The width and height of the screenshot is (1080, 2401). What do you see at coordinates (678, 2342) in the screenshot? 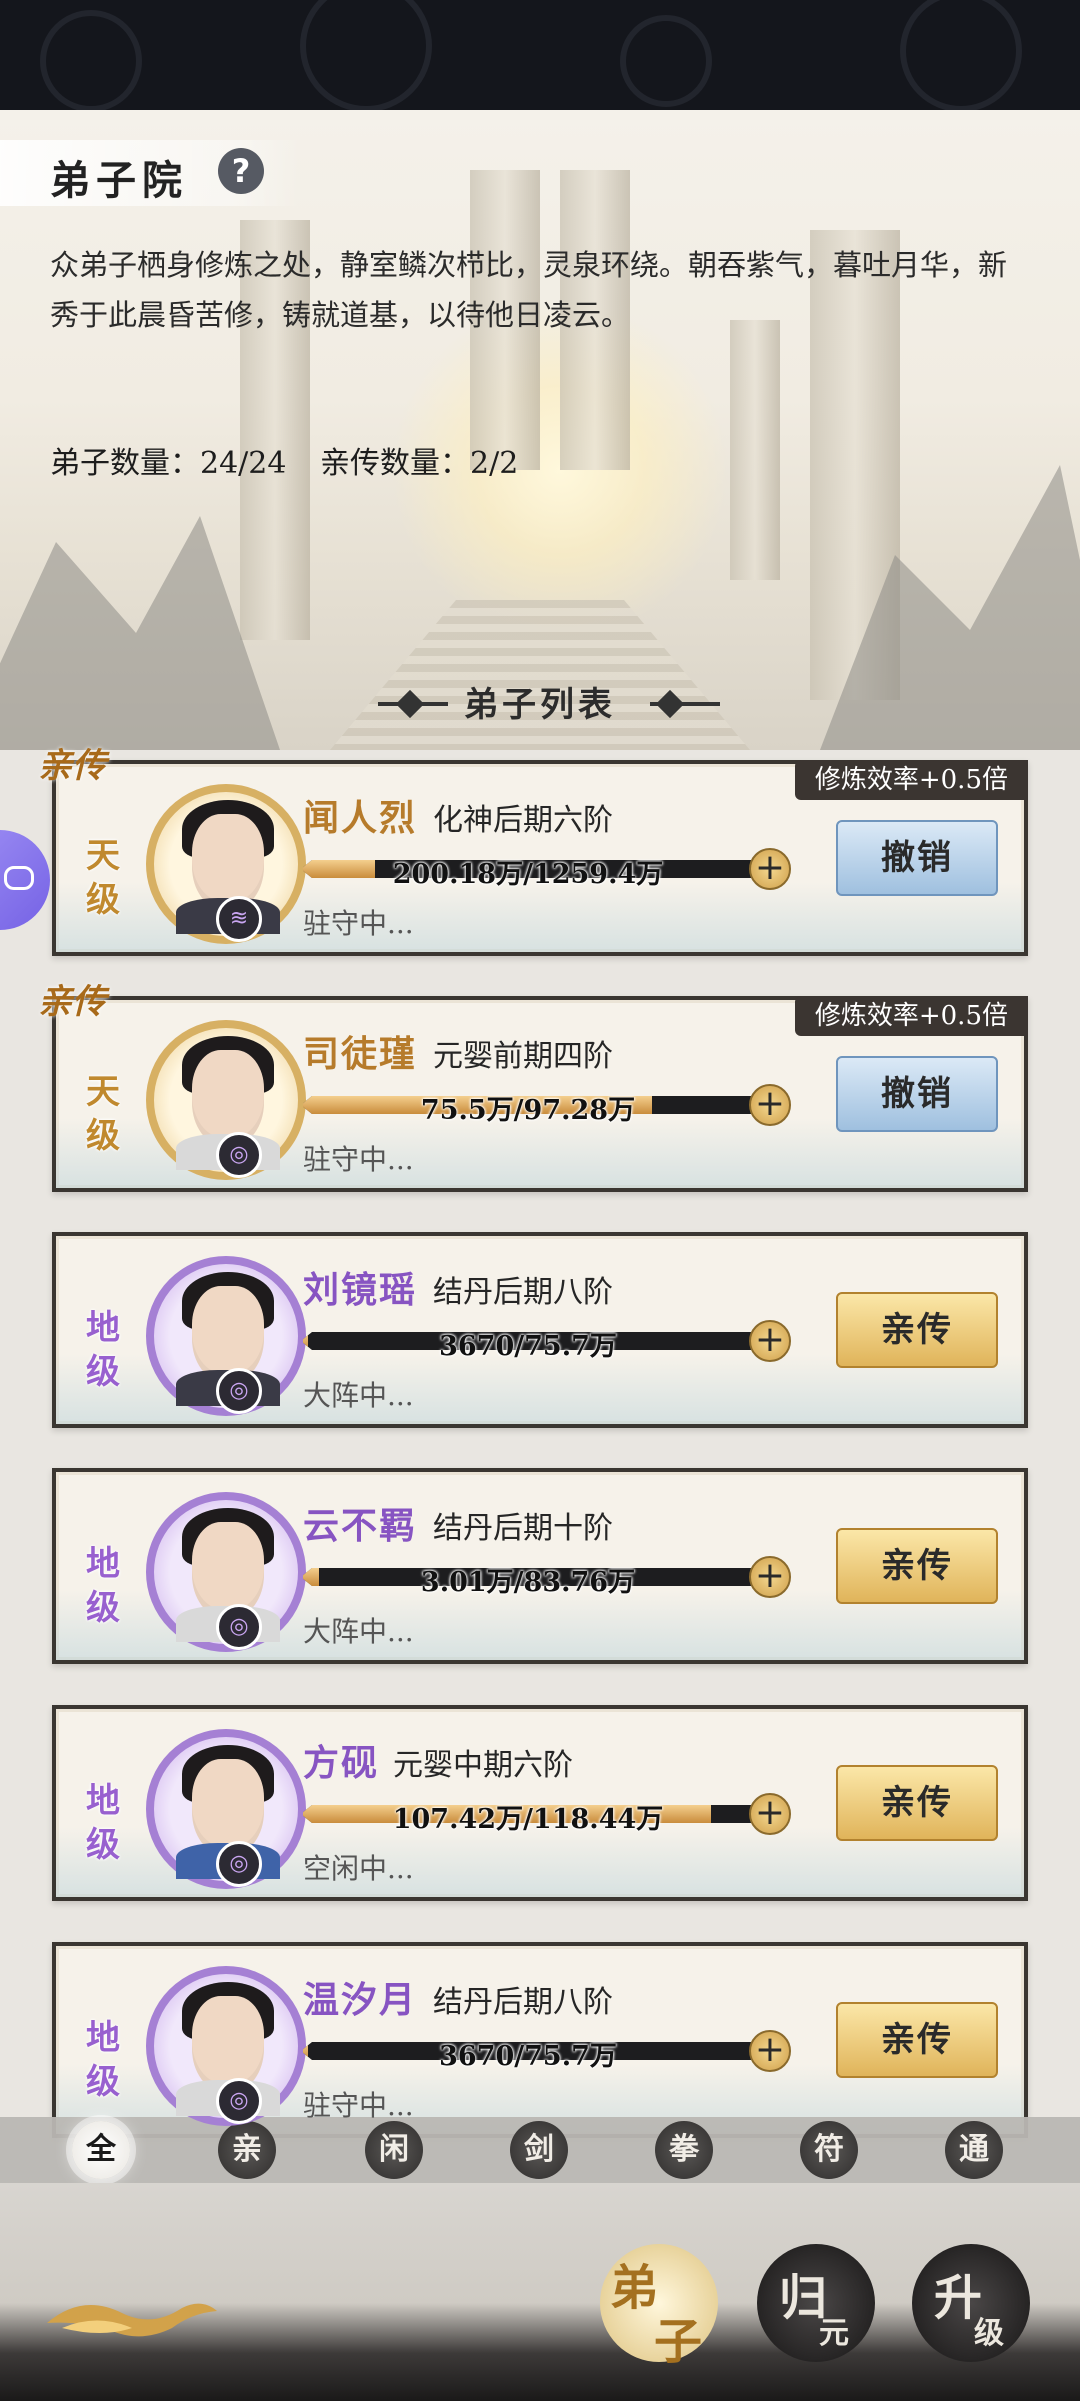
I see `nav-label-sub: 子` at bounding box center [678, 2342].